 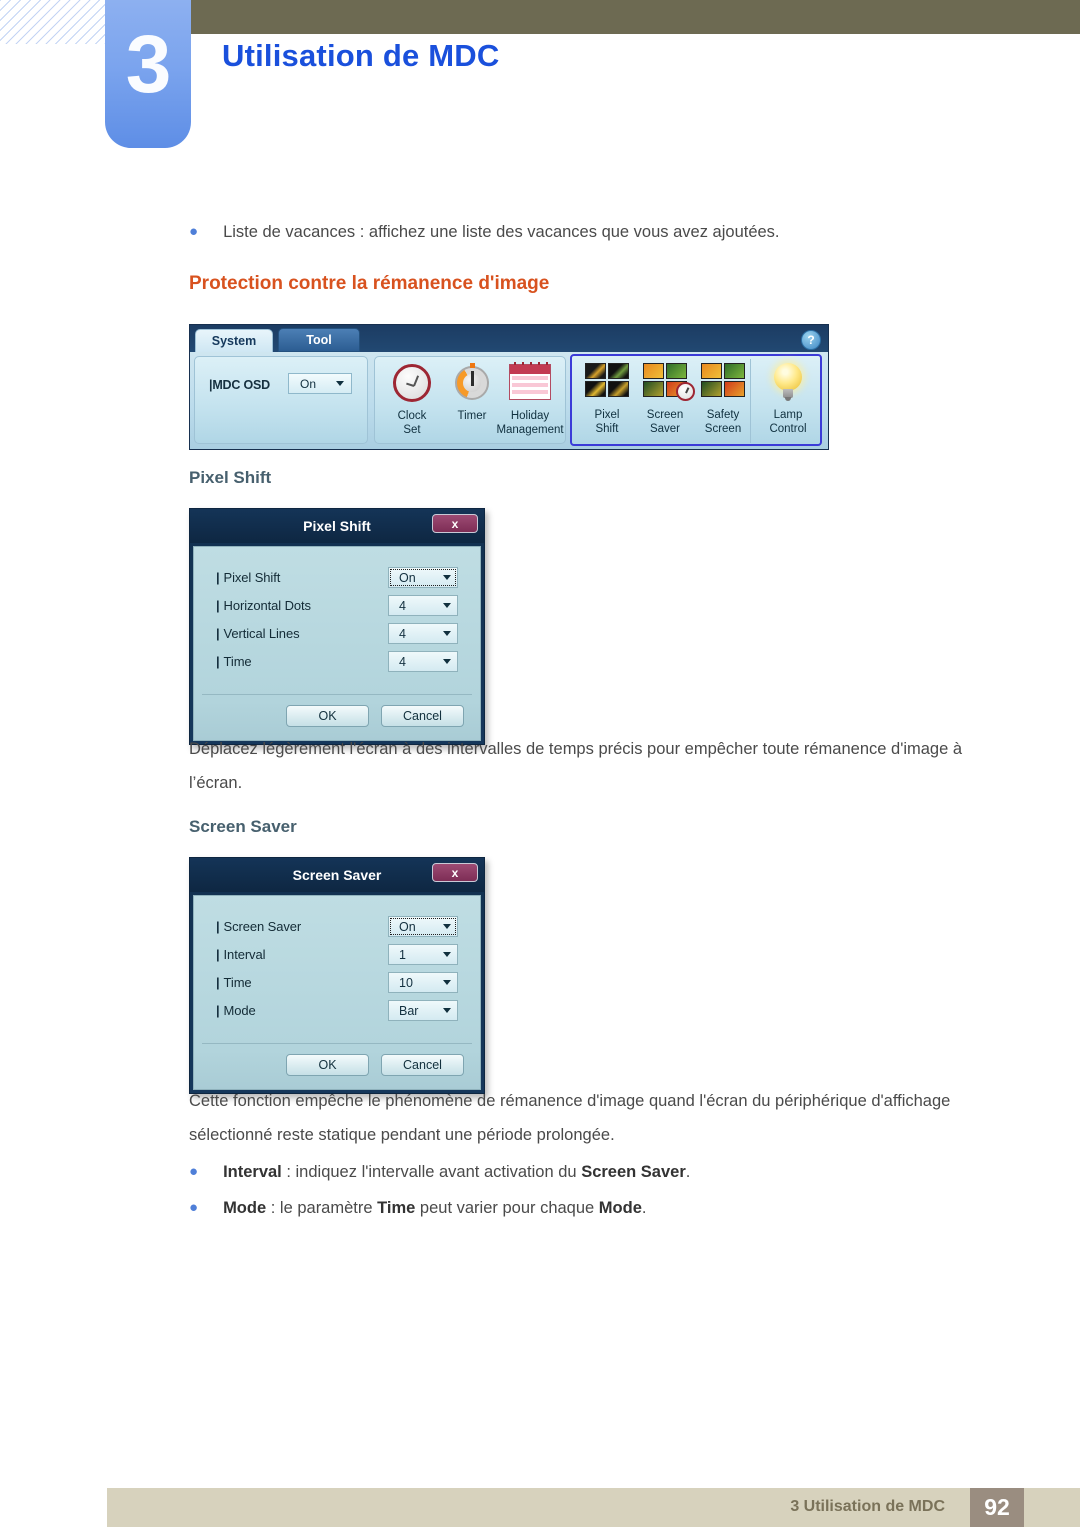 I want to click on mdc-osd-value: On, so click(x=308, y=383).